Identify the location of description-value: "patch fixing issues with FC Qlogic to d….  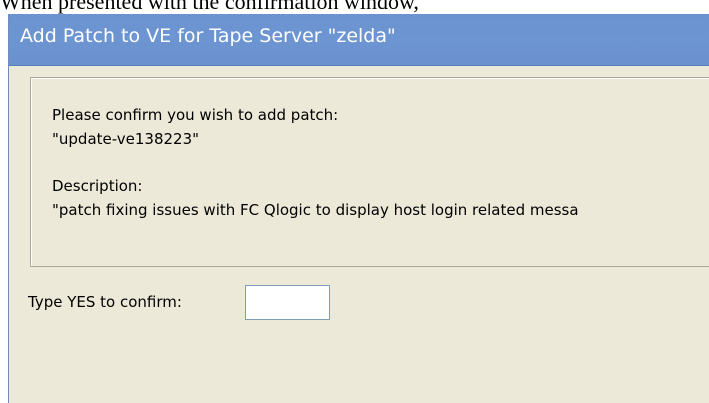
(315, 210).